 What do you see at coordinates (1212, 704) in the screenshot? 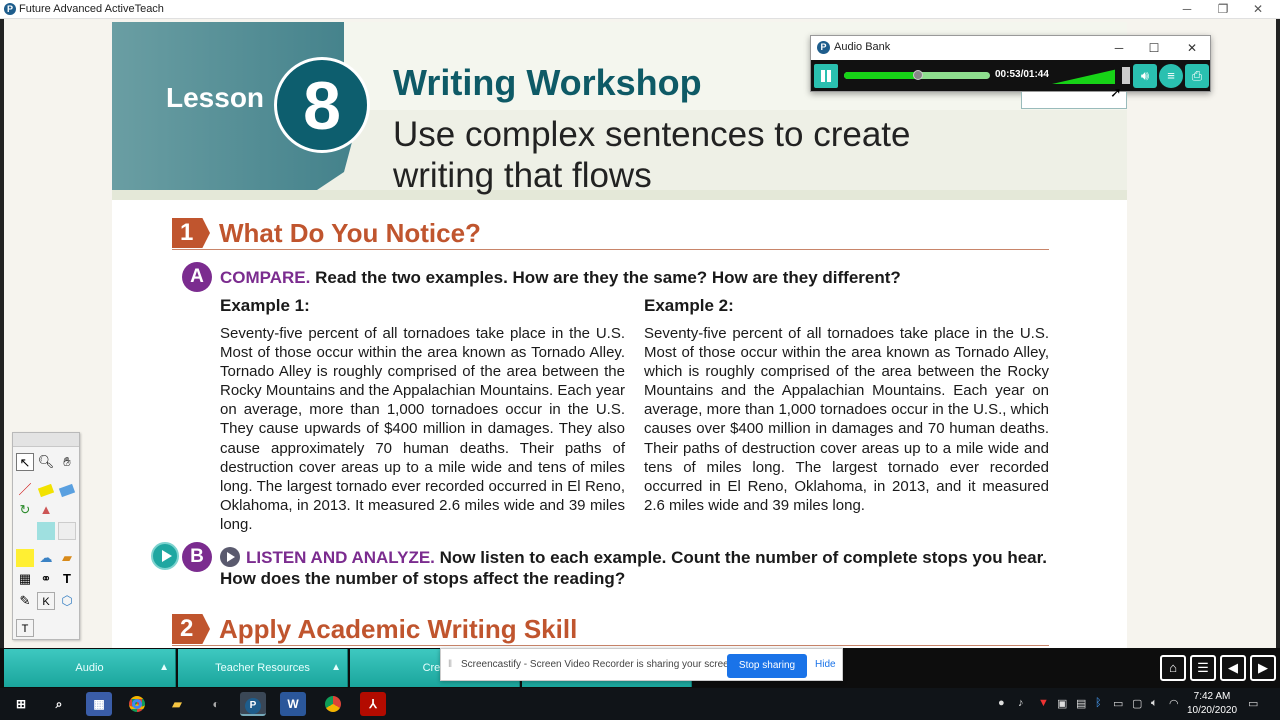
I see `system-clock: 7:42 AM 10/20/2020` at bounding box center [1212, 704].